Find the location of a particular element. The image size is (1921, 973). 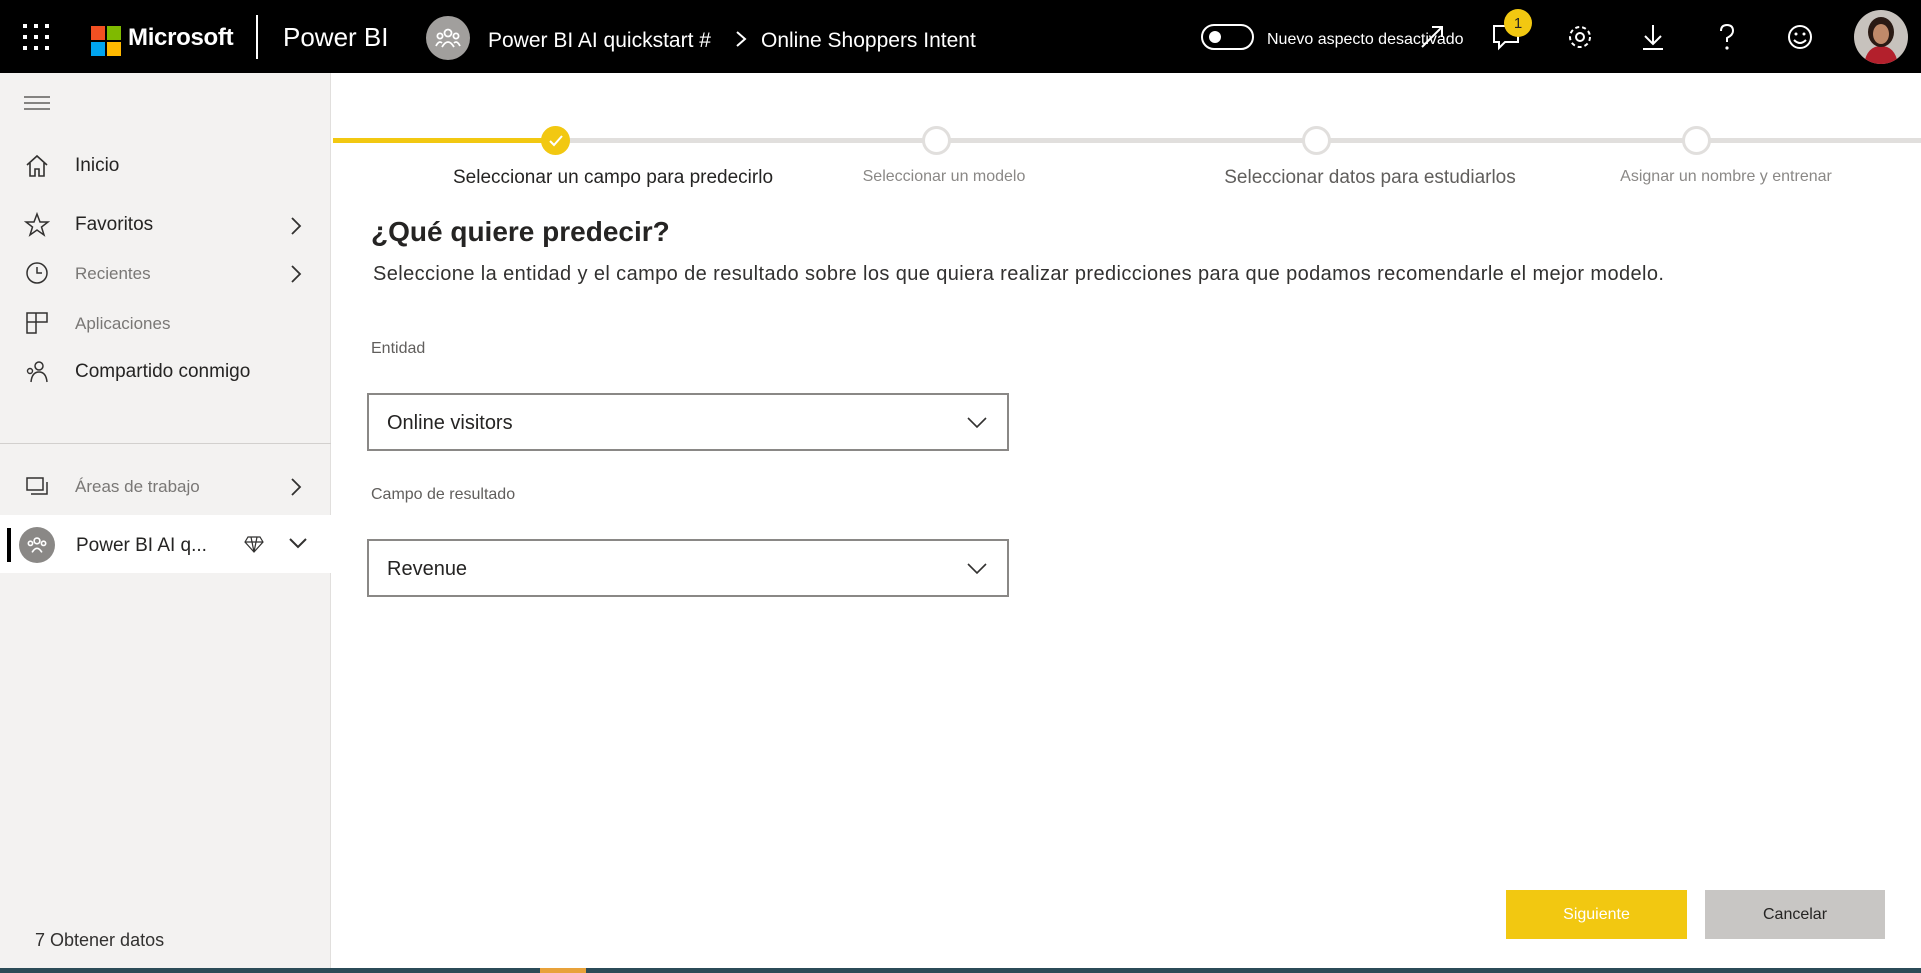

star-icon is located at coordinates (37, 224).